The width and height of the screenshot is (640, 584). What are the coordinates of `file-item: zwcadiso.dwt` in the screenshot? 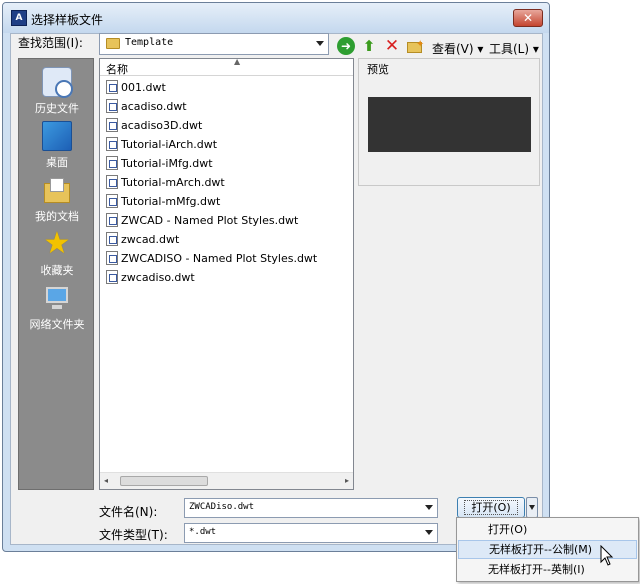 It's located at (226, 278).